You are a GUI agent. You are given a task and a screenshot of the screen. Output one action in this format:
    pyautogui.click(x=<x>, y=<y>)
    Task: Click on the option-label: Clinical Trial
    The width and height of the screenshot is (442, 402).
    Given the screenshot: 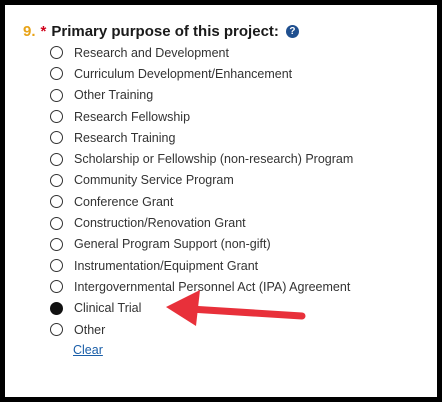 What is the action you would take?
    pyautogui.click(x=108, y=308)
    